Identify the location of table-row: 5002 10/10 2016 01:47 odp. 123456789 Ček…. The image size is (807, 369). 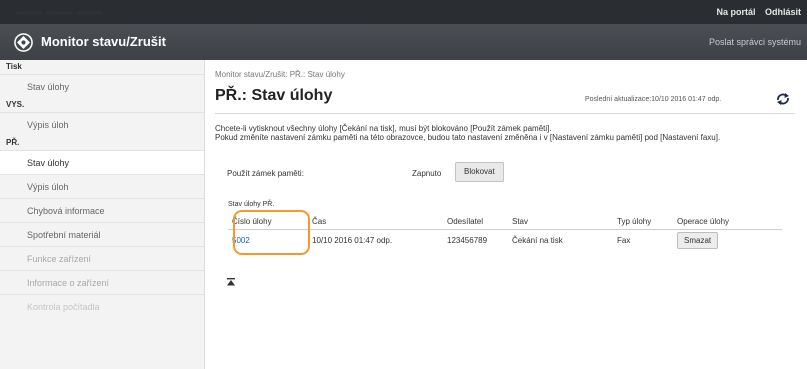
(505, 240).